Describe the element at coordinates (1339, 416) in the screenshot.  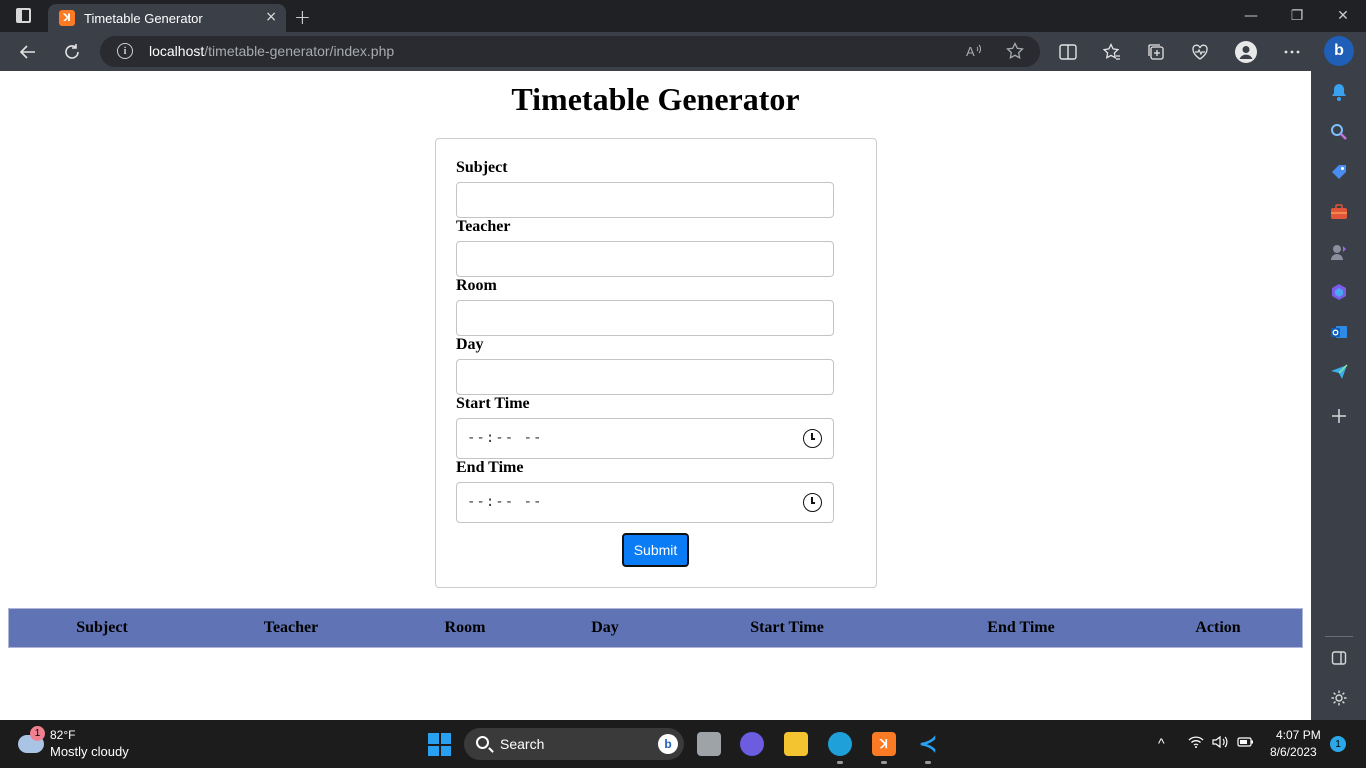
I see `add-sidebar-app-icon` at that location.